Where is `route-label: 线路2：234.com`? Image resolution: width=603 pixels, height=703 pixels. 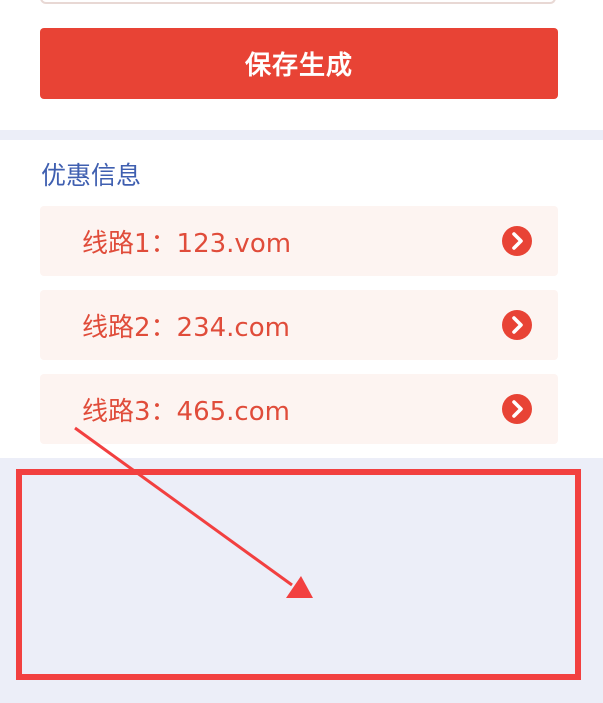 route-label: 线路2：234.com is located at coordinates (186, 327).